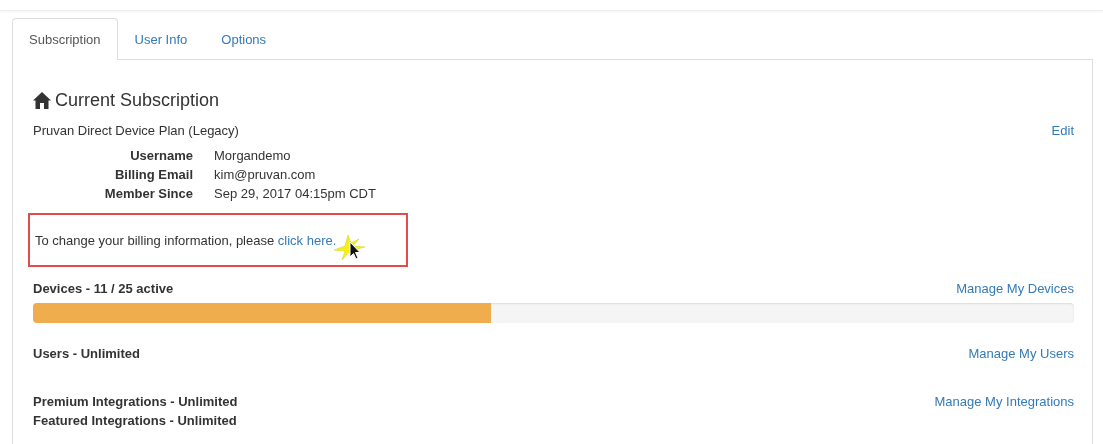  I want to click on plan-name: Pruvan Direct Device Plan (Legacy), so click(136, 130).